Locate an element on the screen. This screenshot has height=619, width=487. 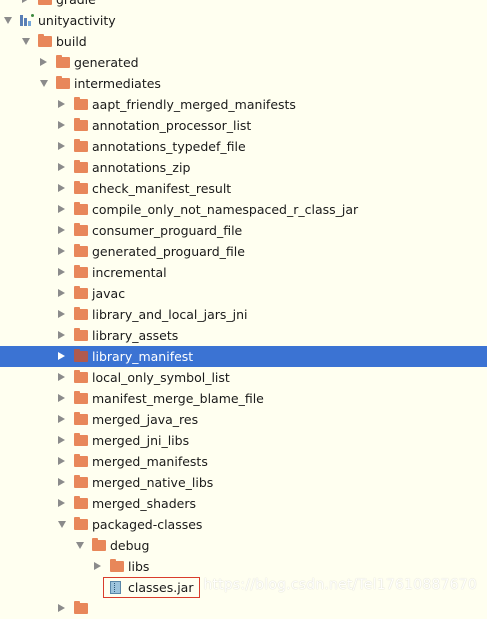
tree-item-libs: libs is located at coordinates (243, 566).